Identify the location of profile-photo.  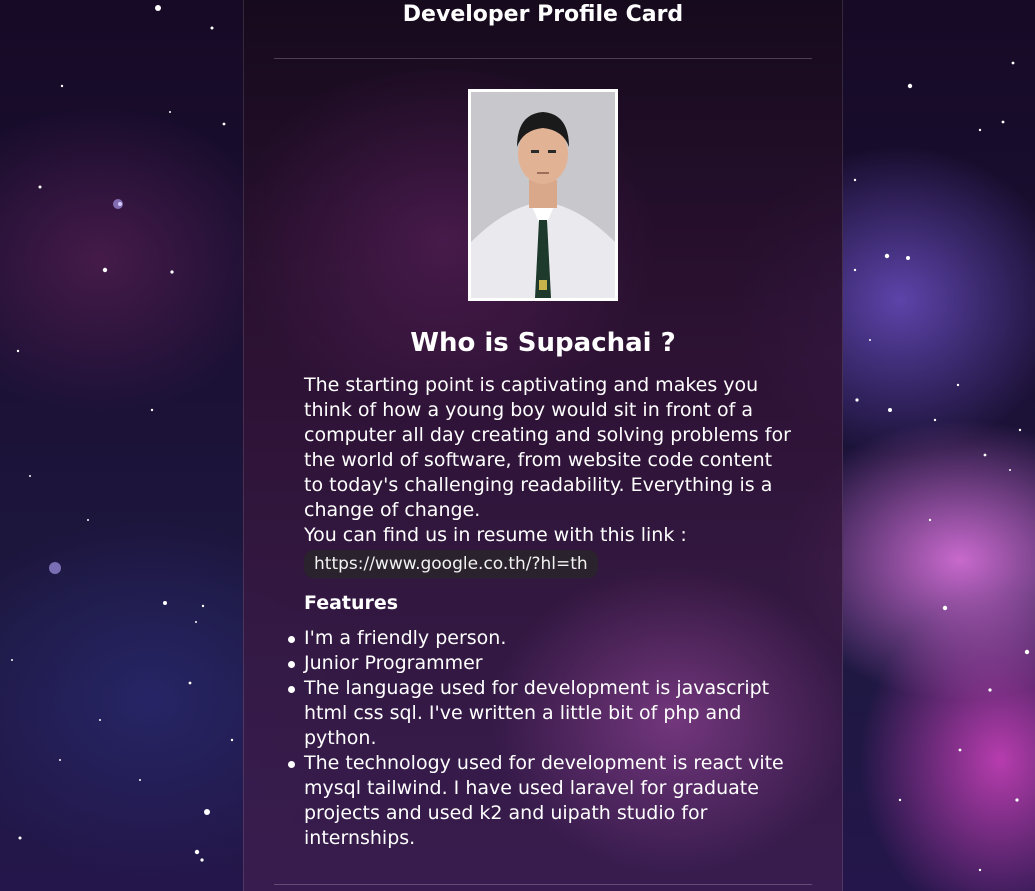
(543, 195).